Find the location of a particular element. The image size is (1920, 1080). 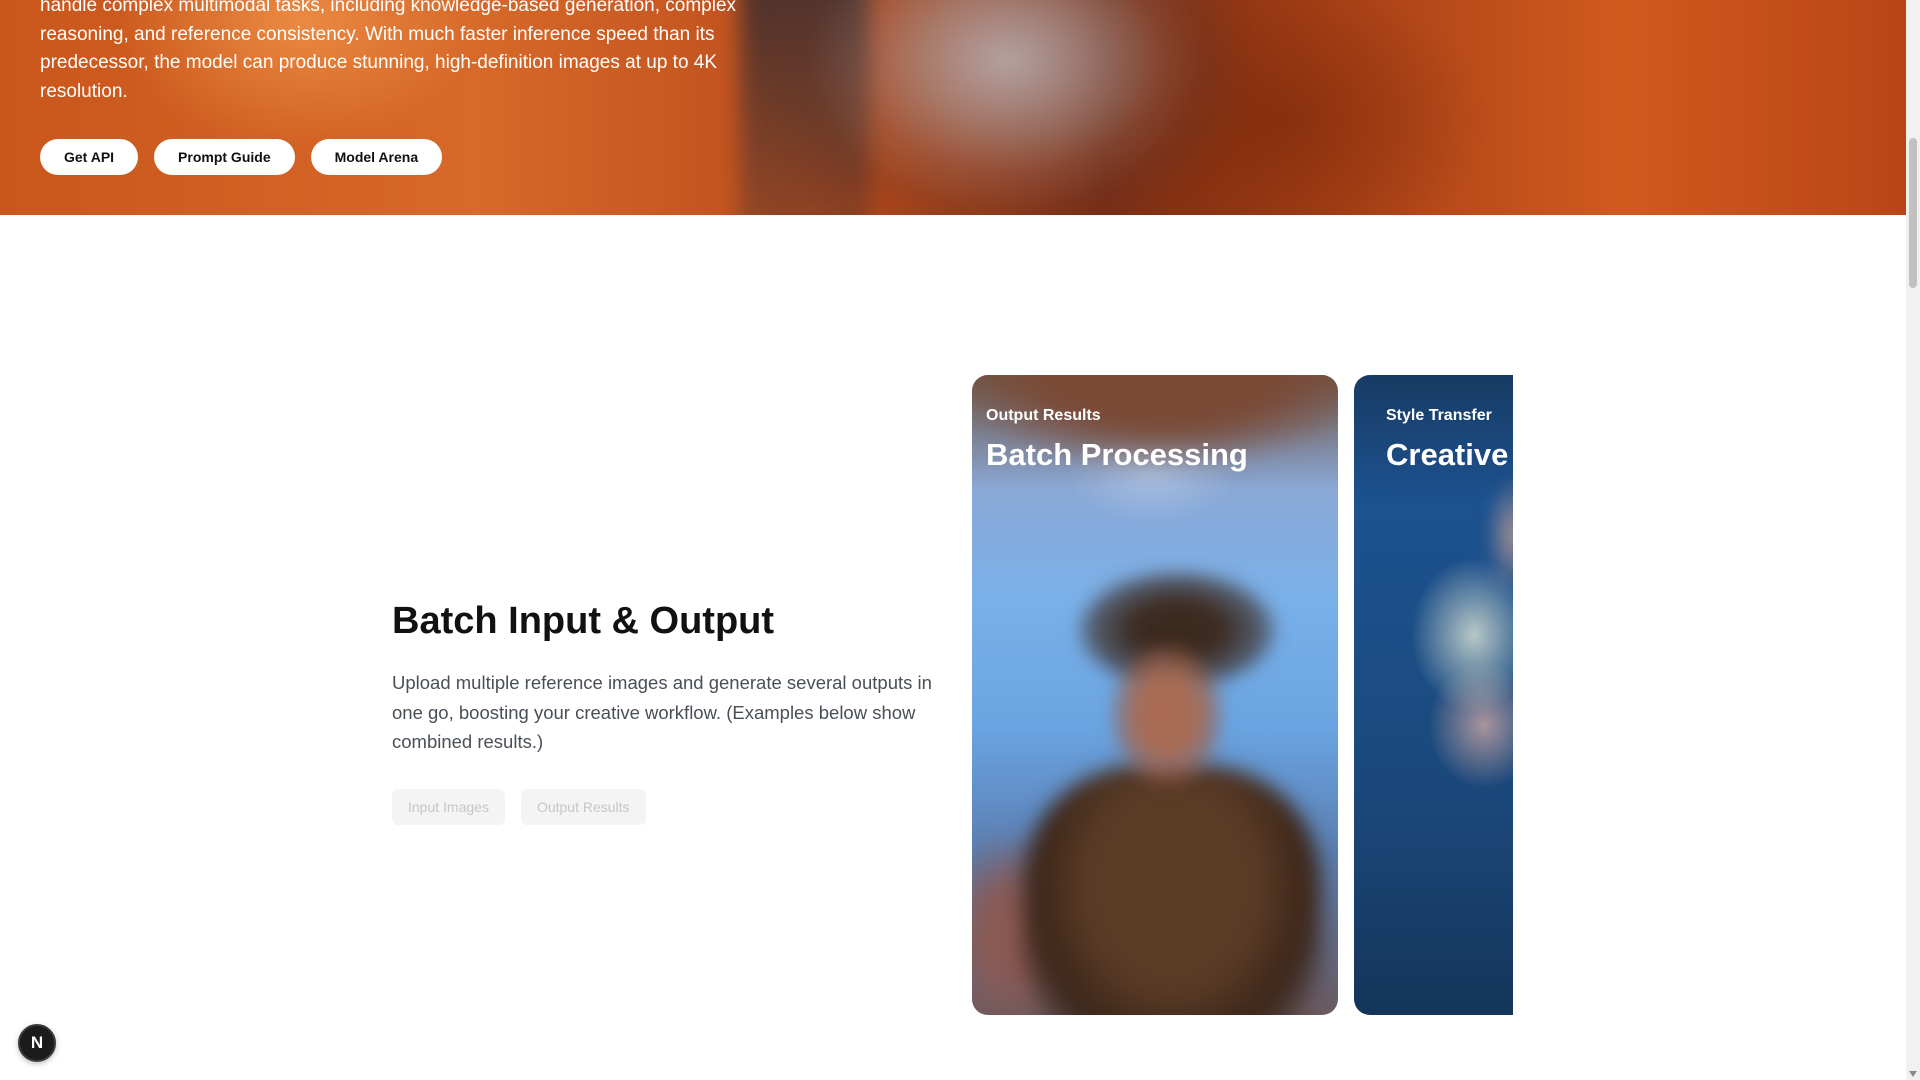

card-heading: Creative is located at coordinates (1447, 454).